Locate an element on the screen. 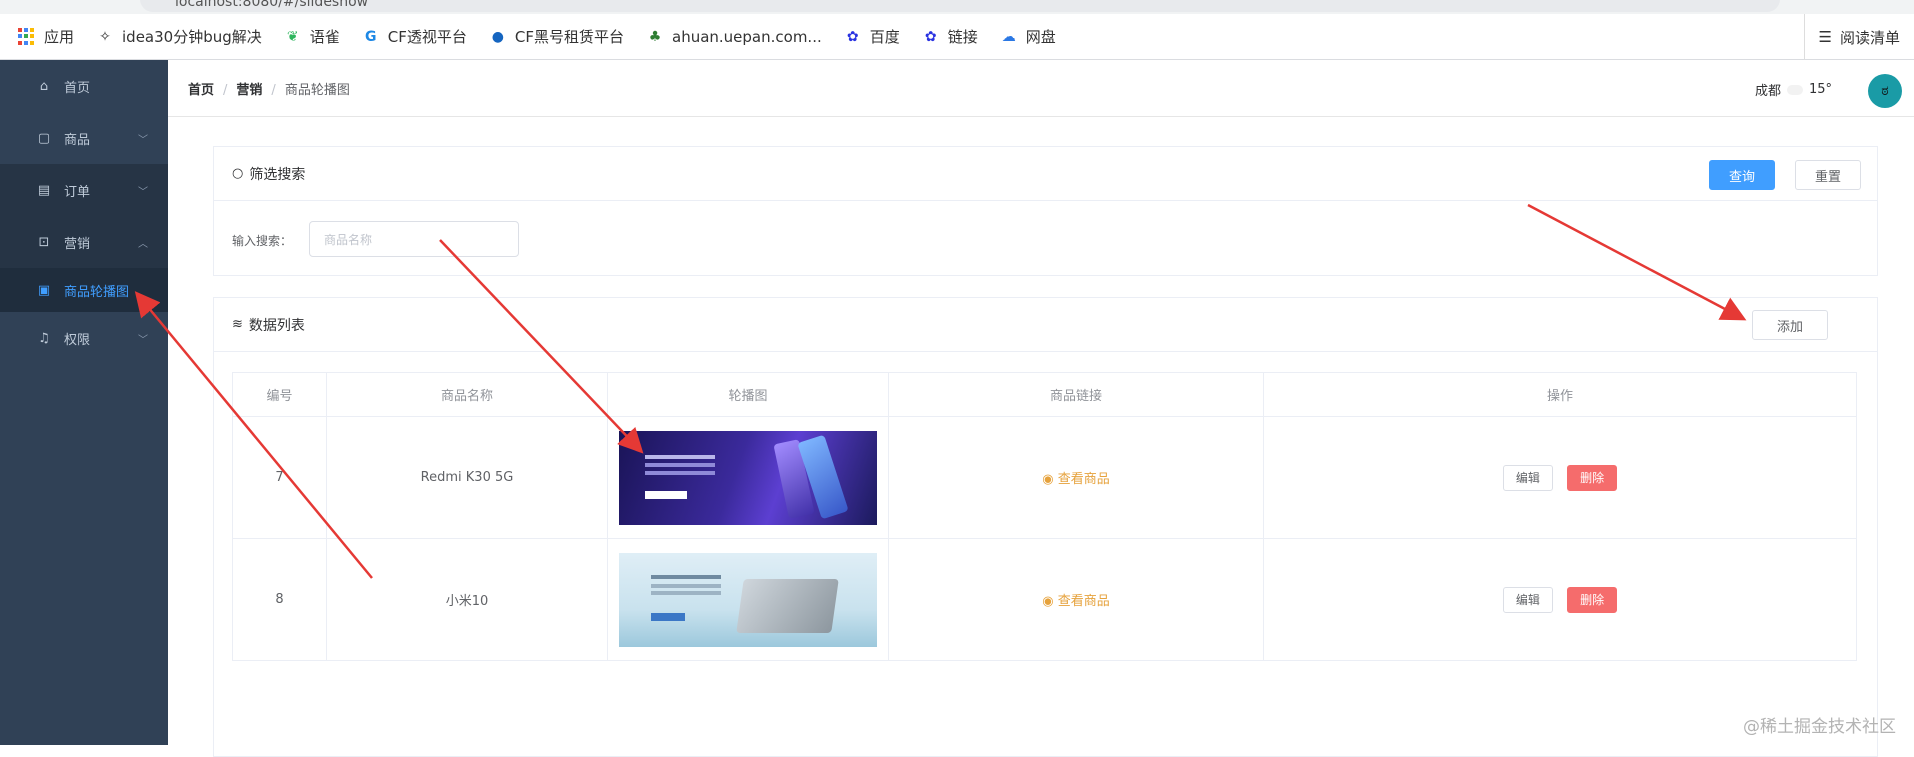 This screenshot has height=757, width=1914. search-icon: ○ is located at coordinates (237, 173).